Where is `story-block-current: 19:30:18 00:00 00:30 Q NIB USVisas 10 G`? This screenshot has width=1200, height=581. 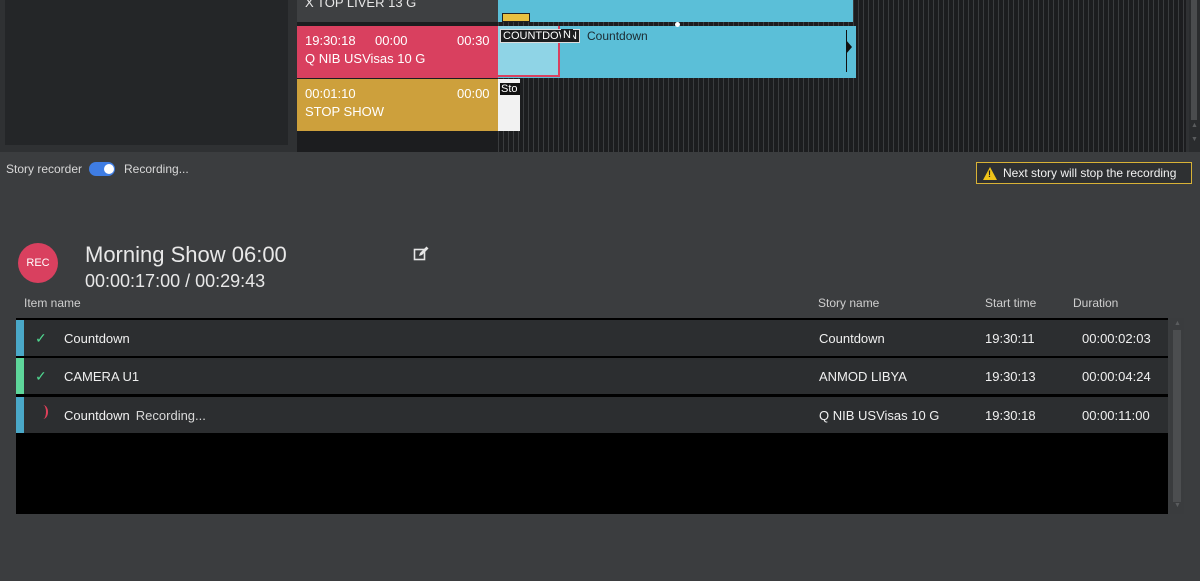 story-block-current: 19:30:18 00:00 00:30 Q NIB USVisas 10 G is located at coordinates (397, 52).